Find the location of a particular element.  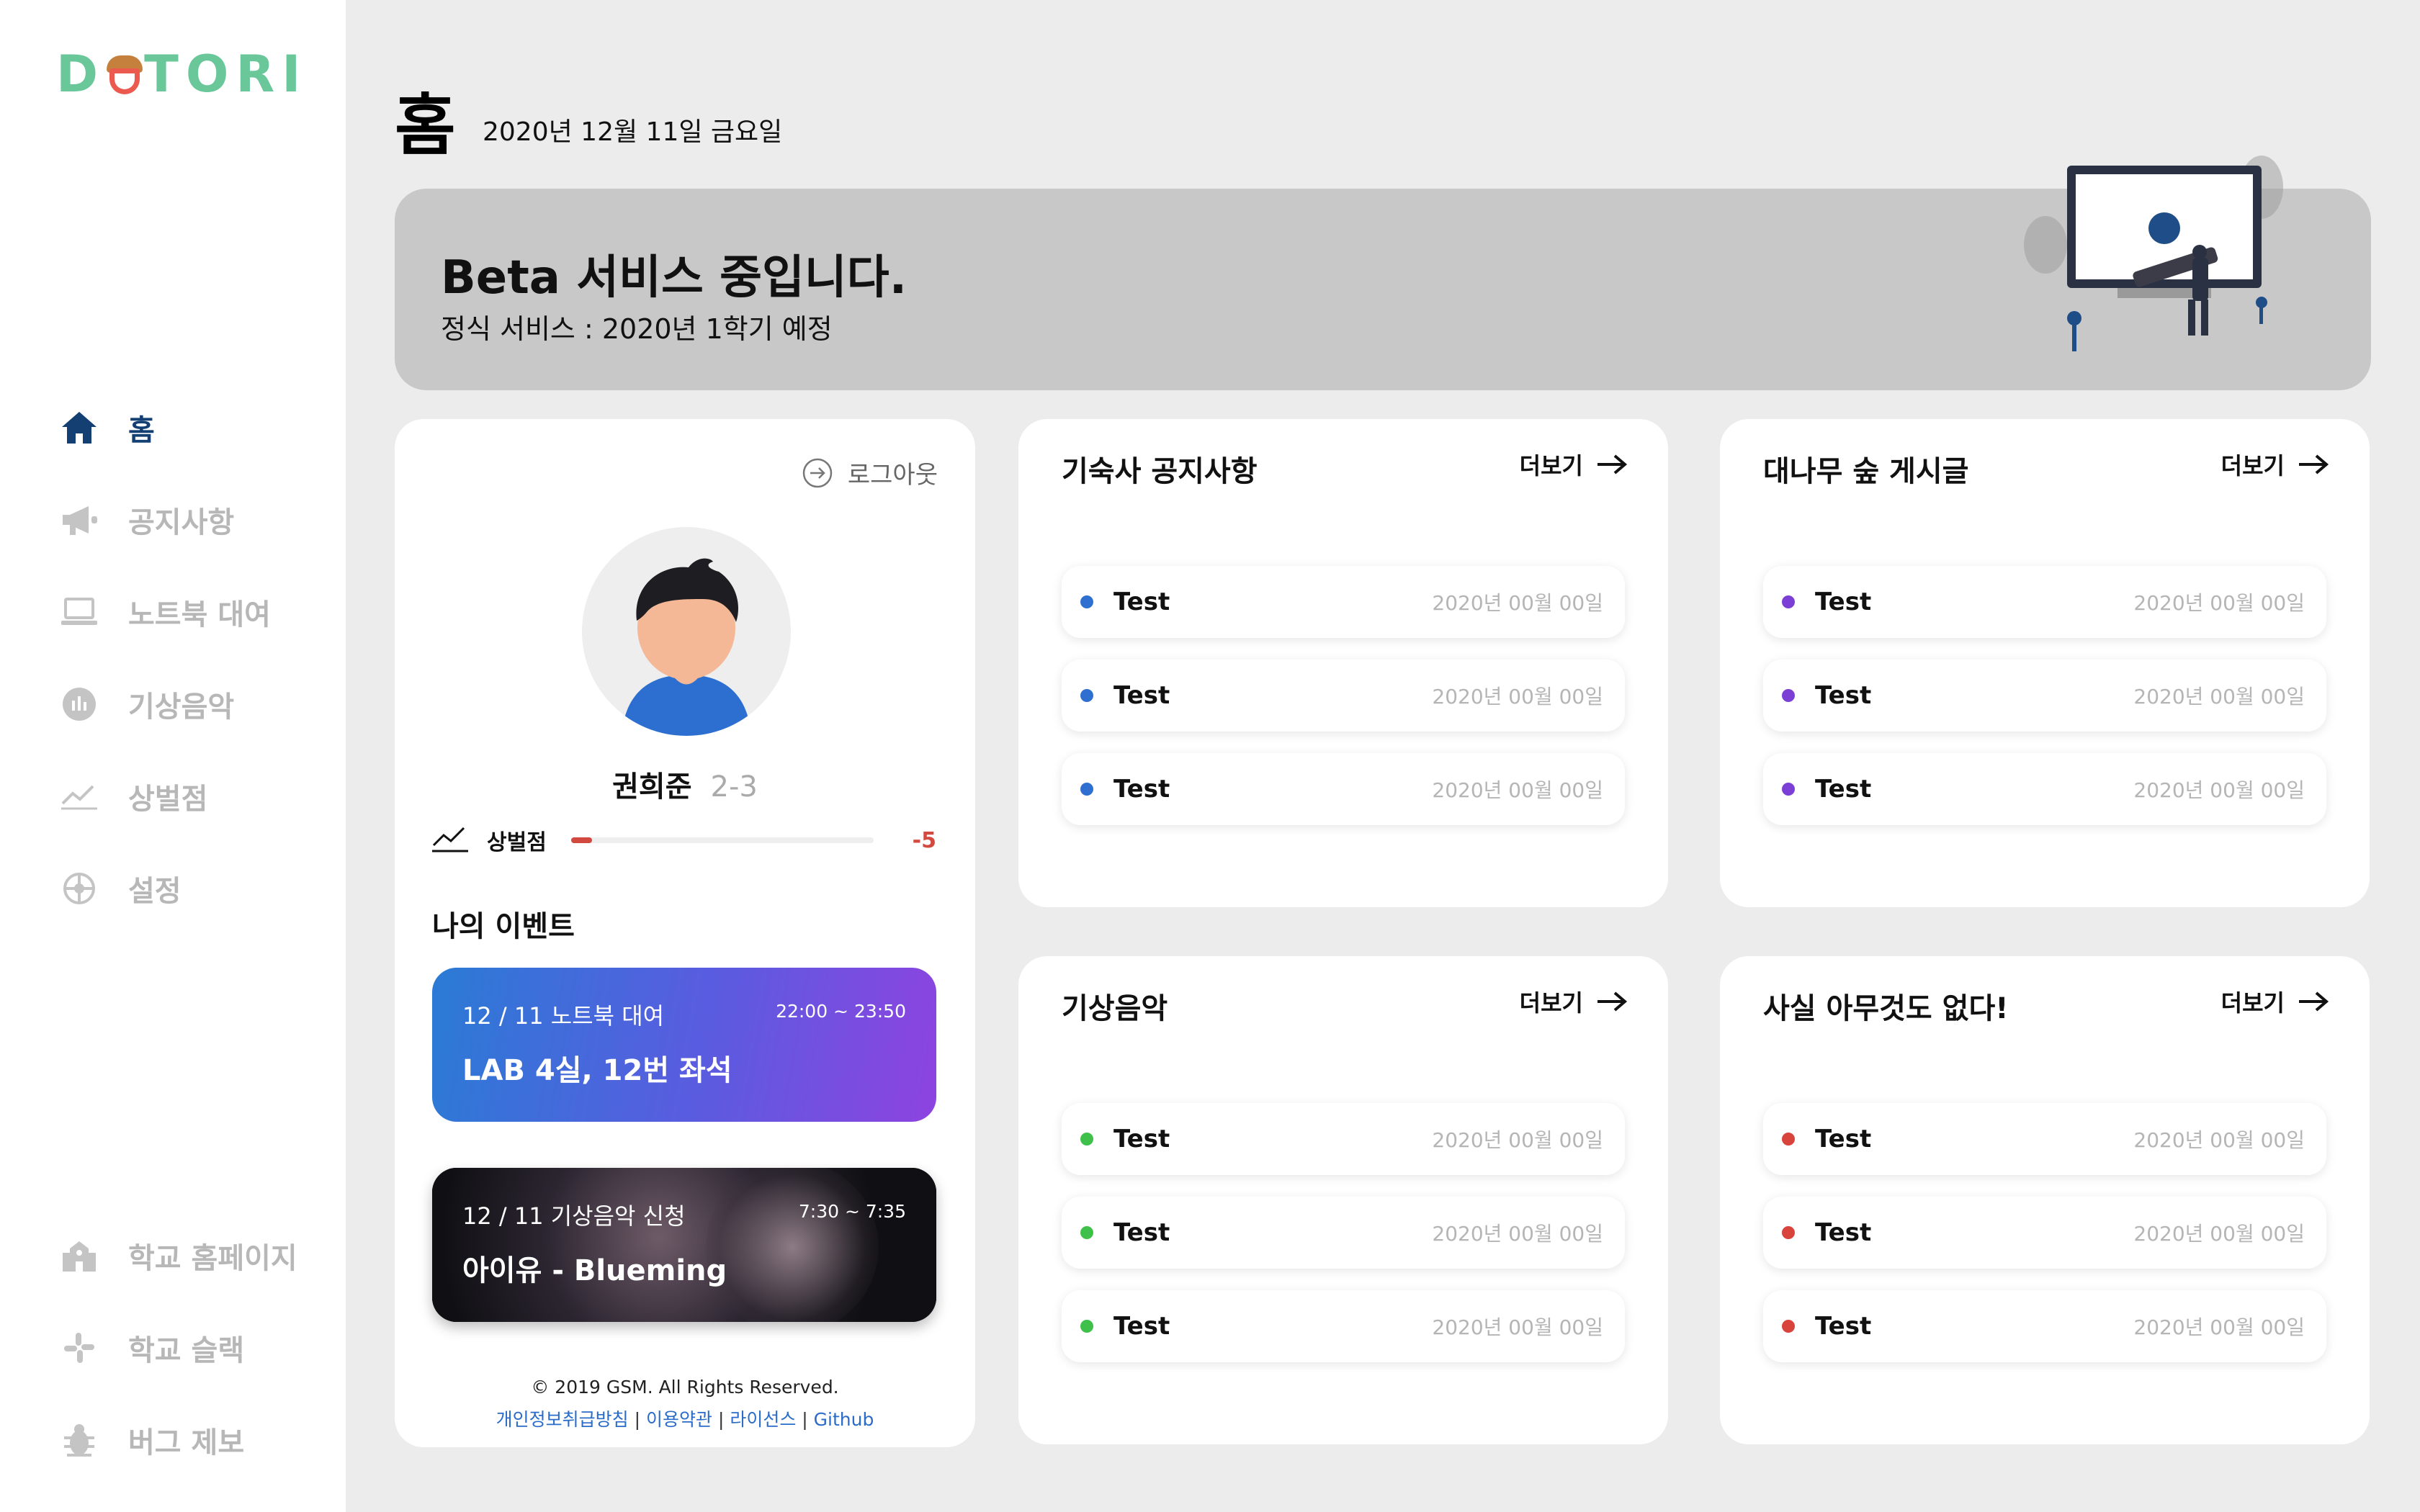

sidebar-item-notice: 공지사항 is located at coordinates (193, 520).